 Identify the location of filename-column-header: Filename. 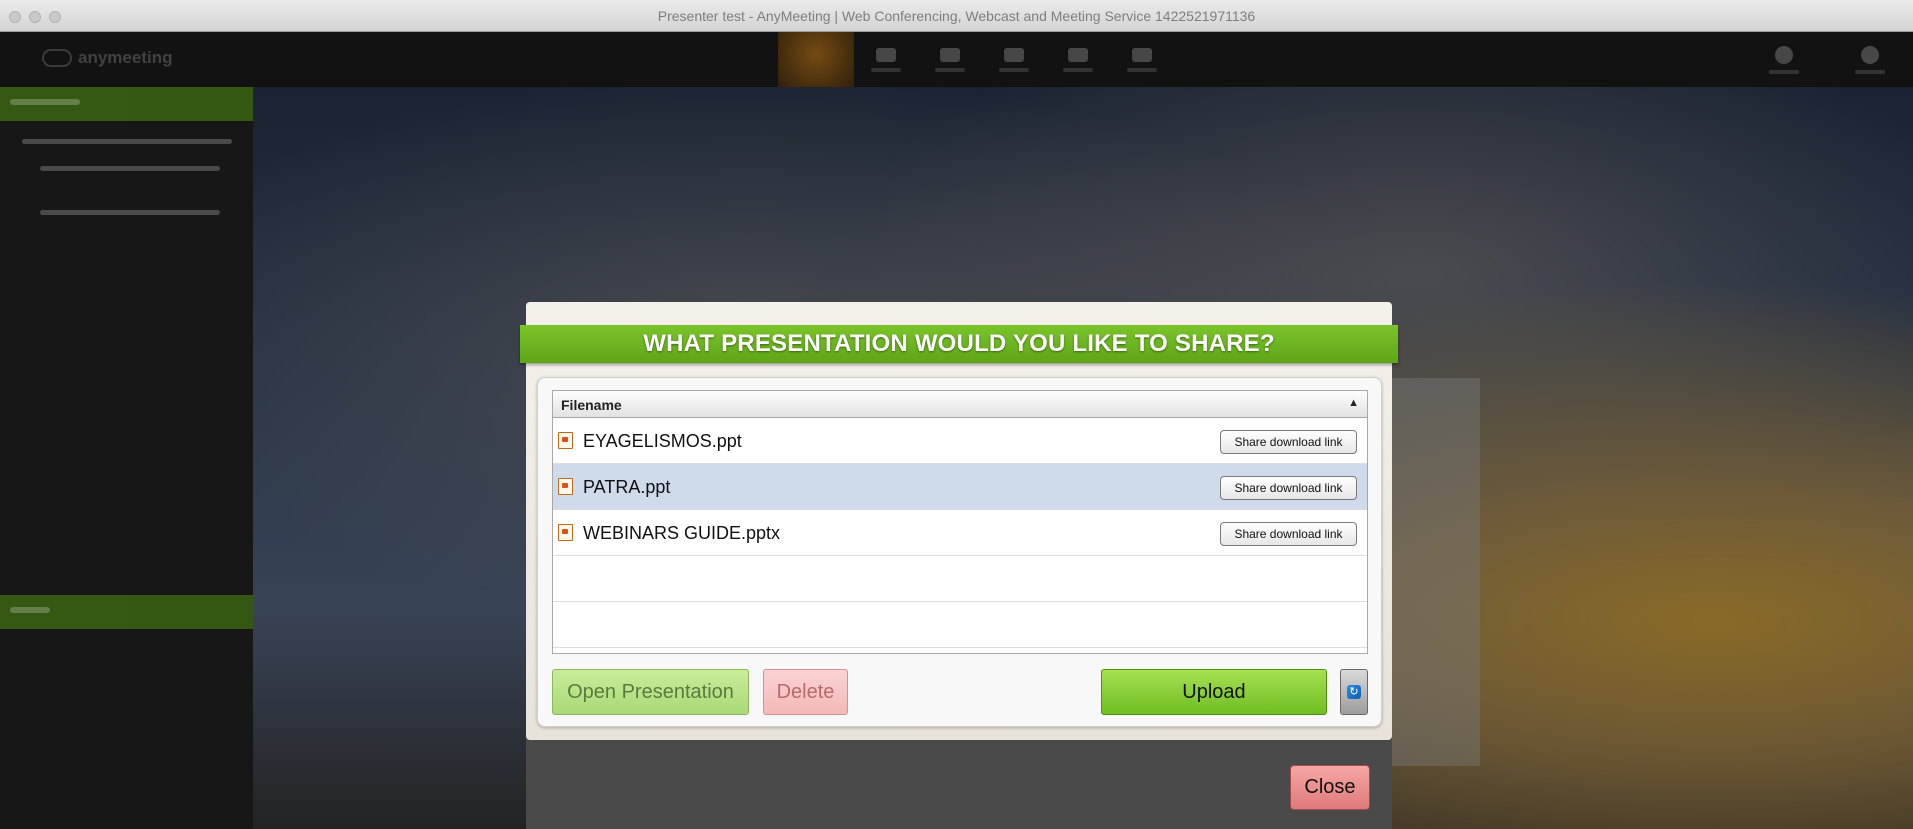
(591, 405).